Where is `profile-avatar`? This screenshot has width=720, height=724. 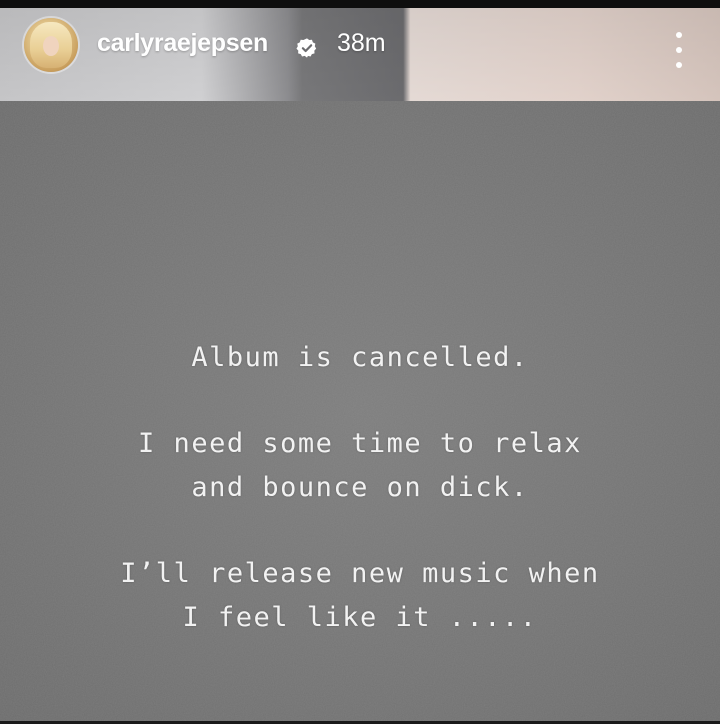
profile-avatar is located at coordinates (51, 45).